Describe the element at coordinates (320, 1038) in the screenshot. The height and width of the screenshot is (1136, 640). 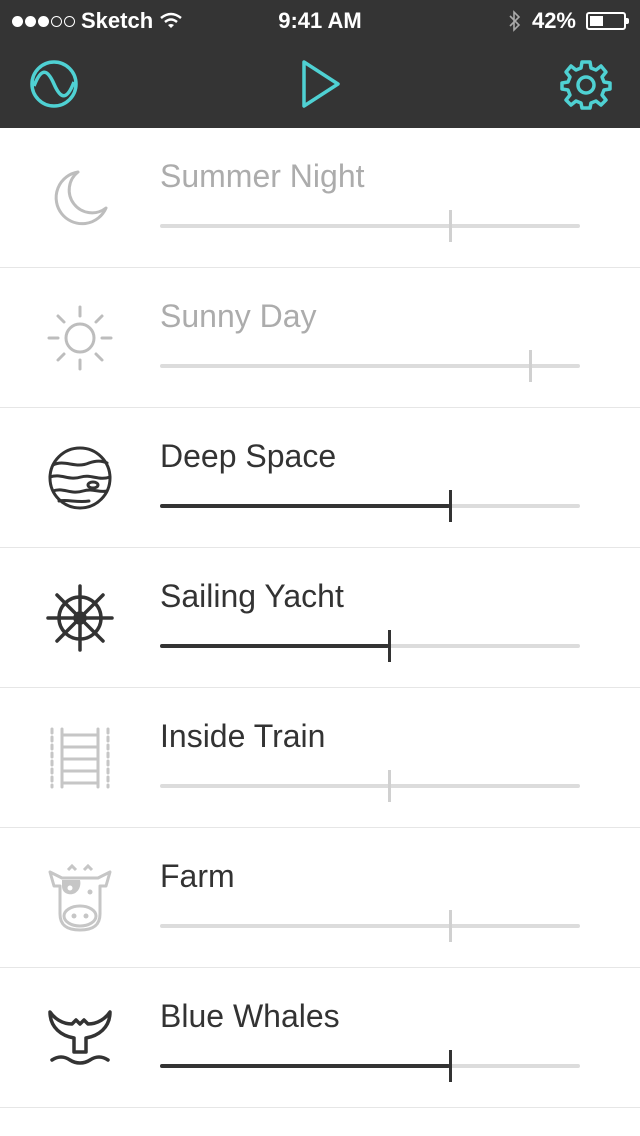
I see `sound-row-blue-whales: Blue Whales` at that location.